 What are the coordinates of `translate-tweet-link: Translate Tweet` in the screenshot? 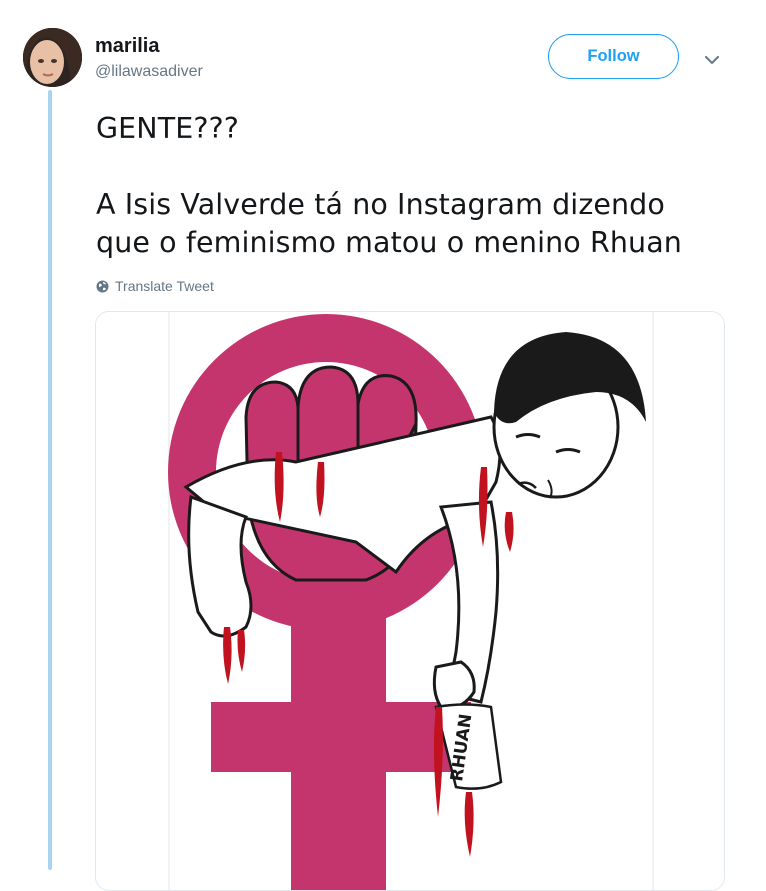 It's located at (155, 286).